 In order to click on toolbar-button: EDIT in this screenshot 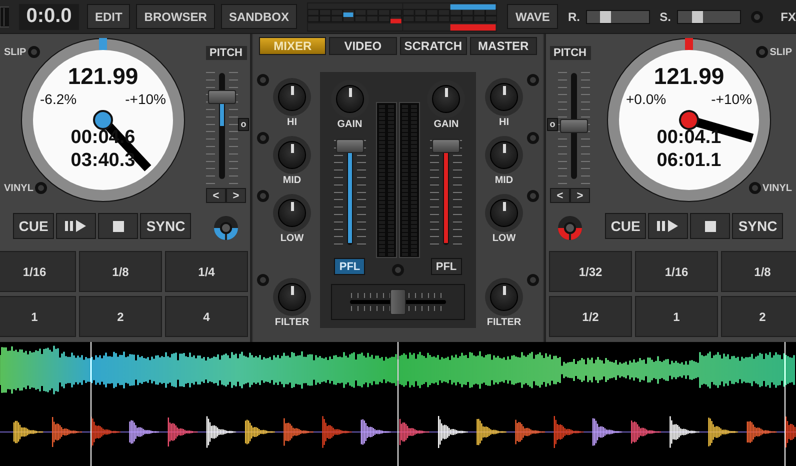, I will do `click(108, 16)`.